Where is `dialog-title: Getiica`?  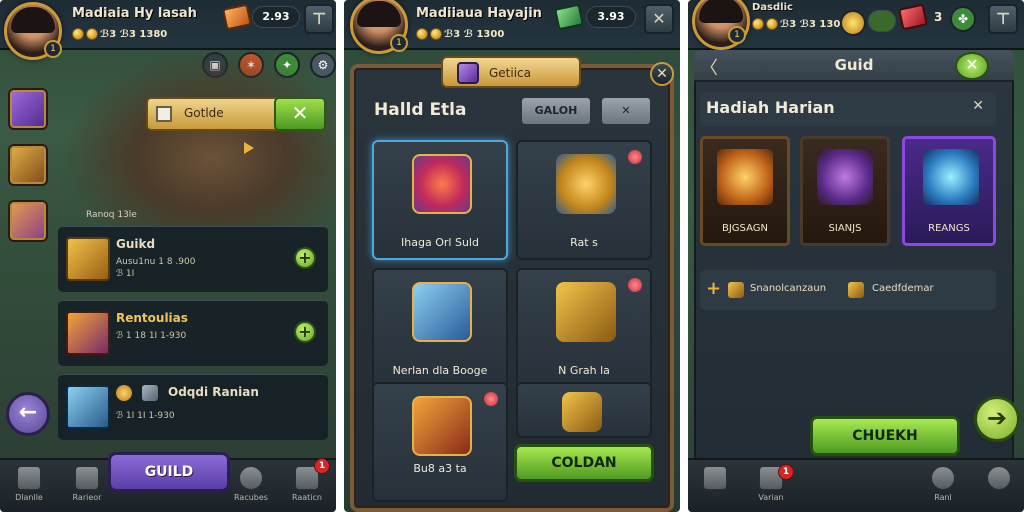
dialog-title: Getiica is located at coordinates (510, 73).